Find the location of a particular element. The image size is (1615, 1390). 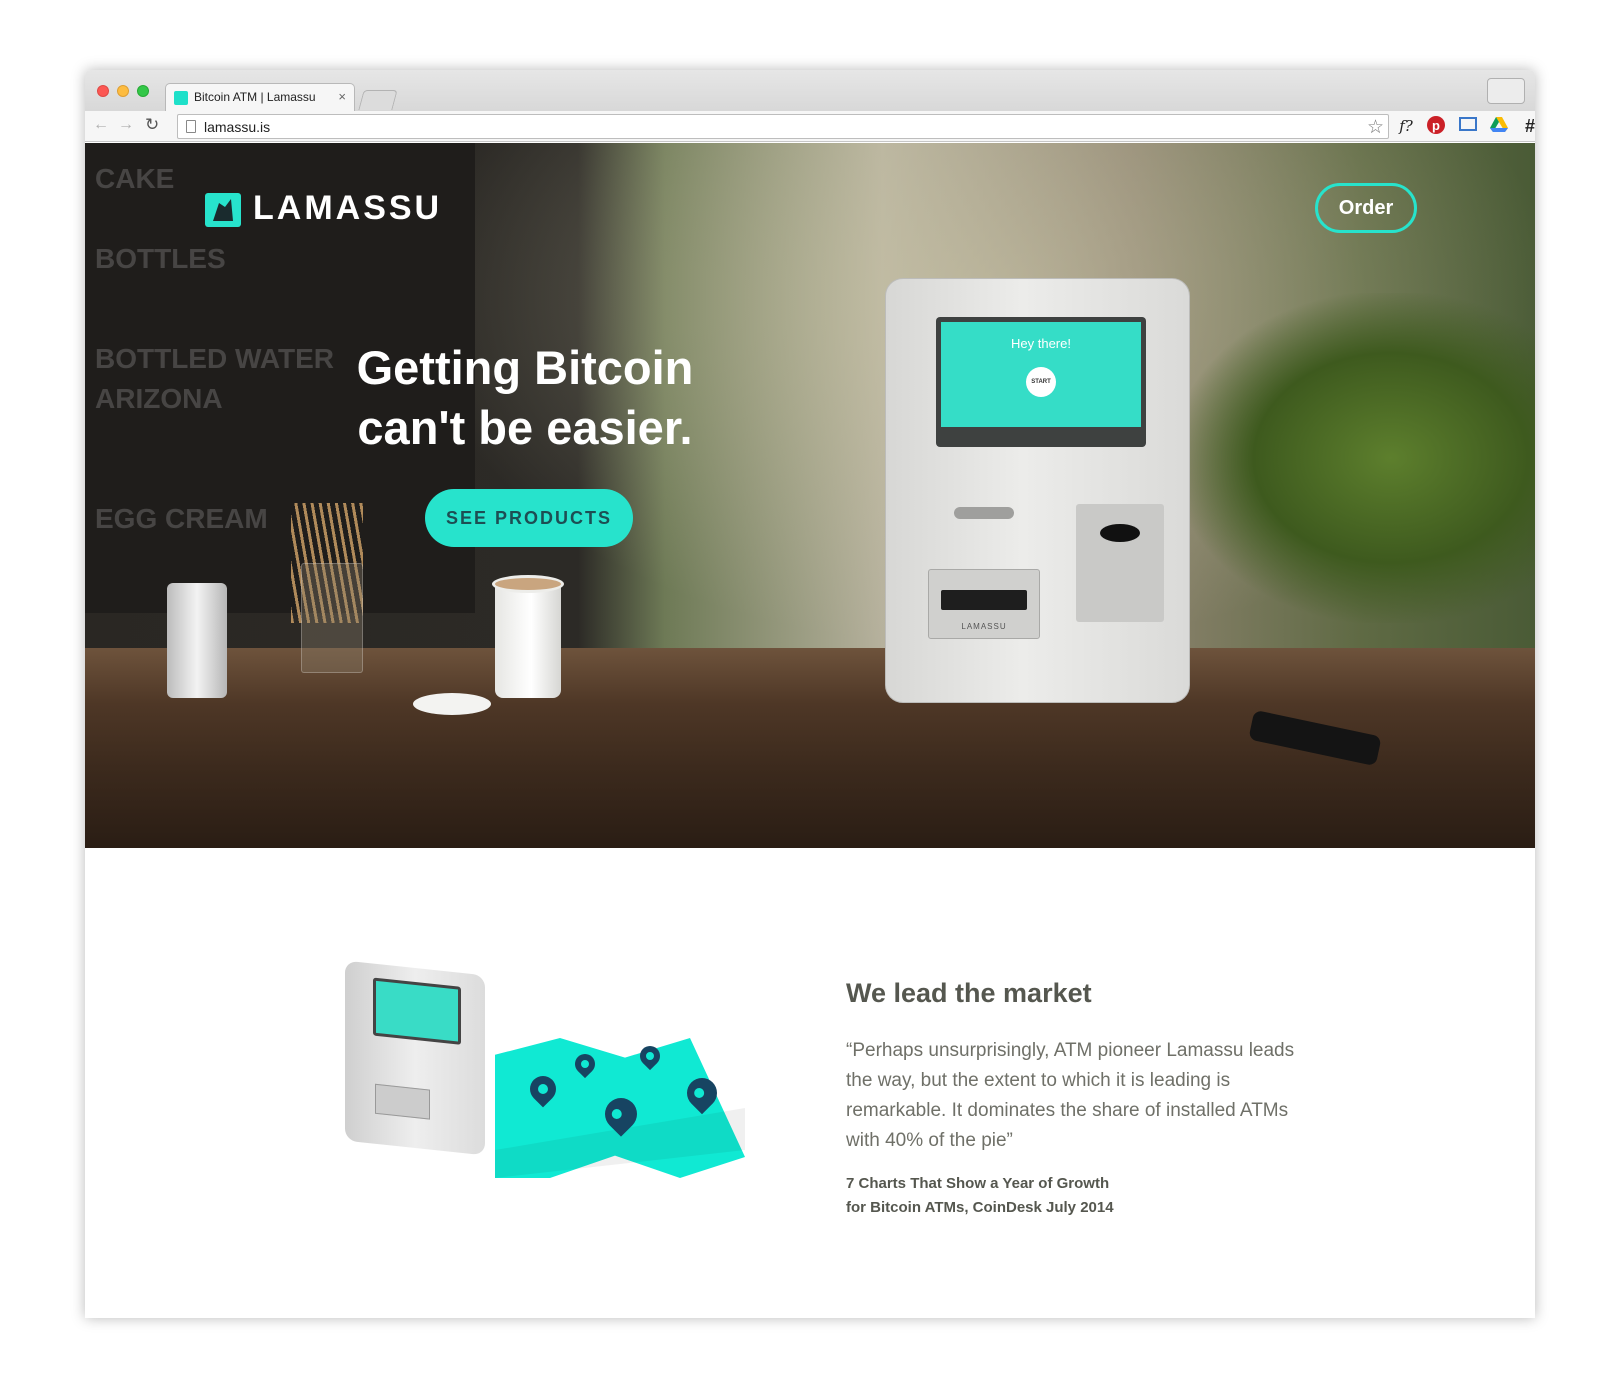

tab-bar: Bitcoin ATM | Lamassu × is located at coordinates (810, 90).